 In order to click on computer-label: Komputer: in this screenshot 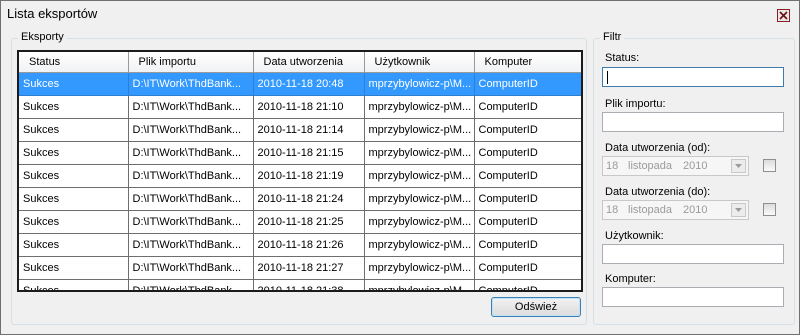, I will do `click(630, 279)`.